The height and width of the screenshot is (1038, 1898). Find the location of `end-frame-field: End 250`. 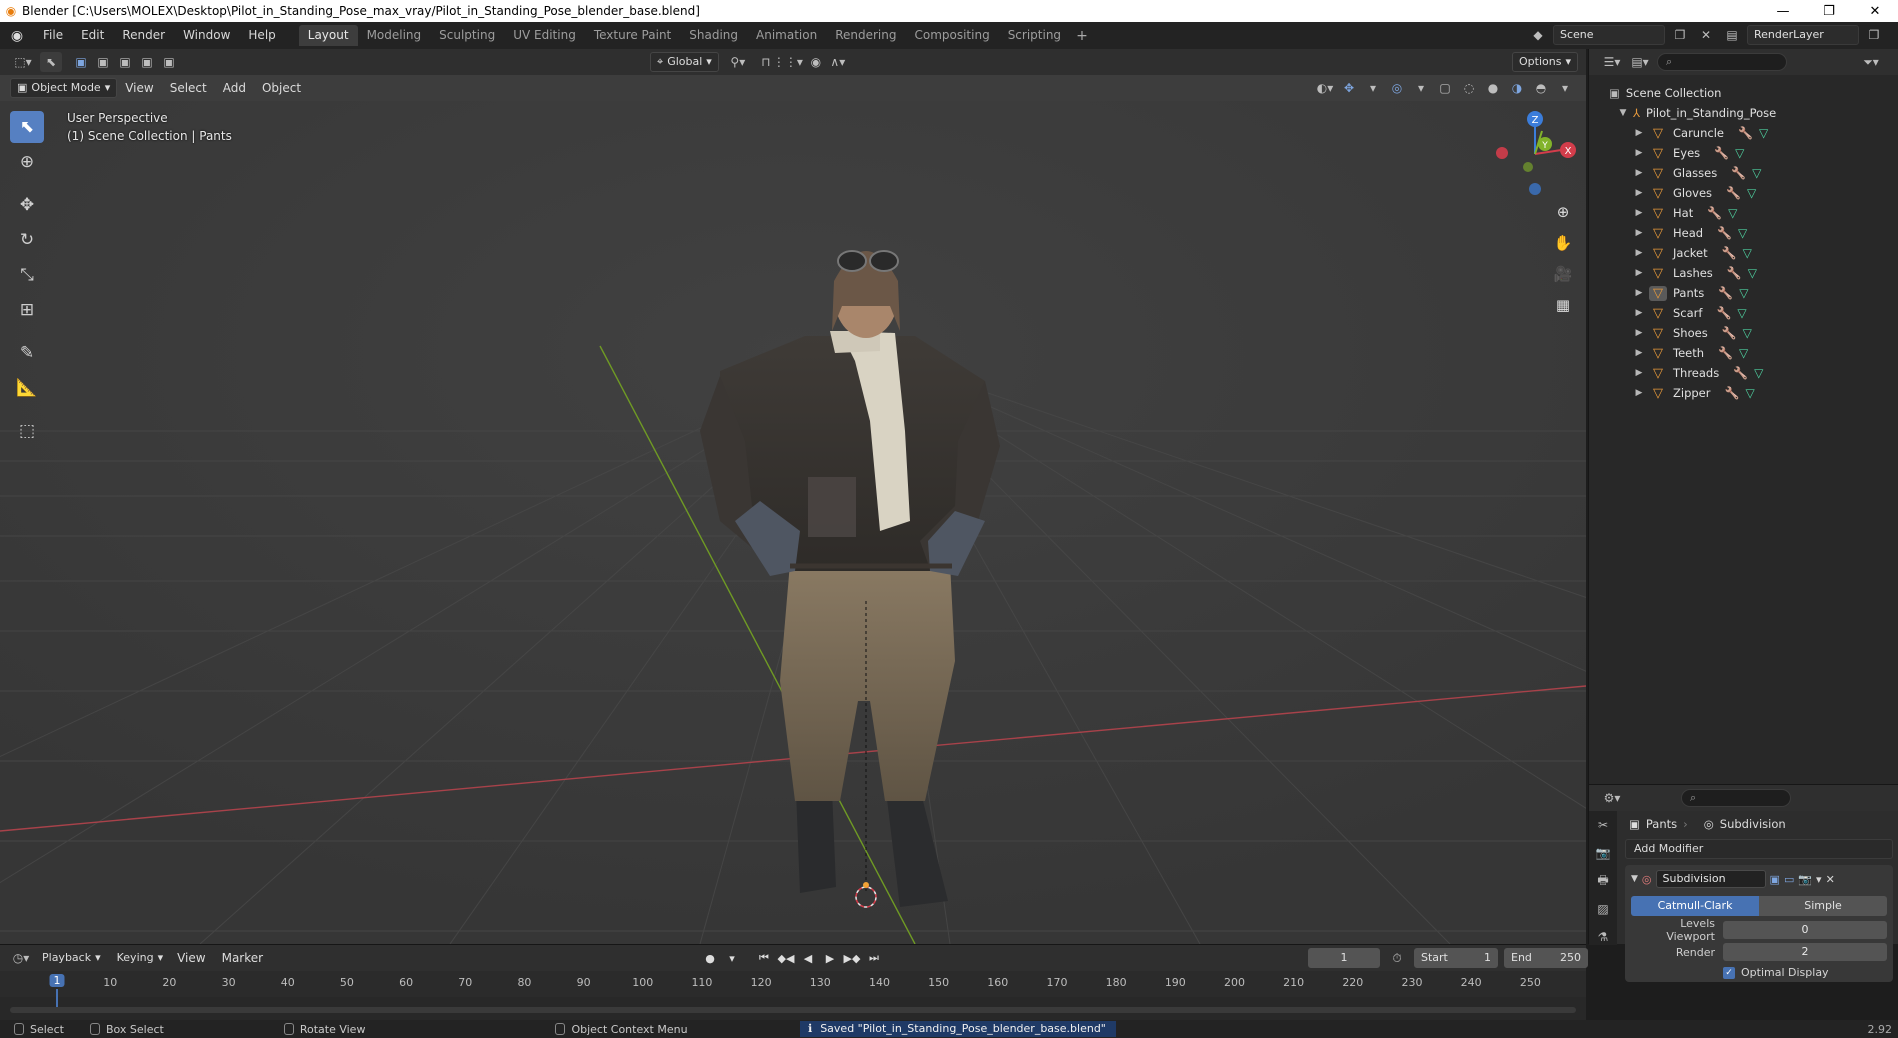

end-frame-field: End 250 is located at coordinates (1546, 958).